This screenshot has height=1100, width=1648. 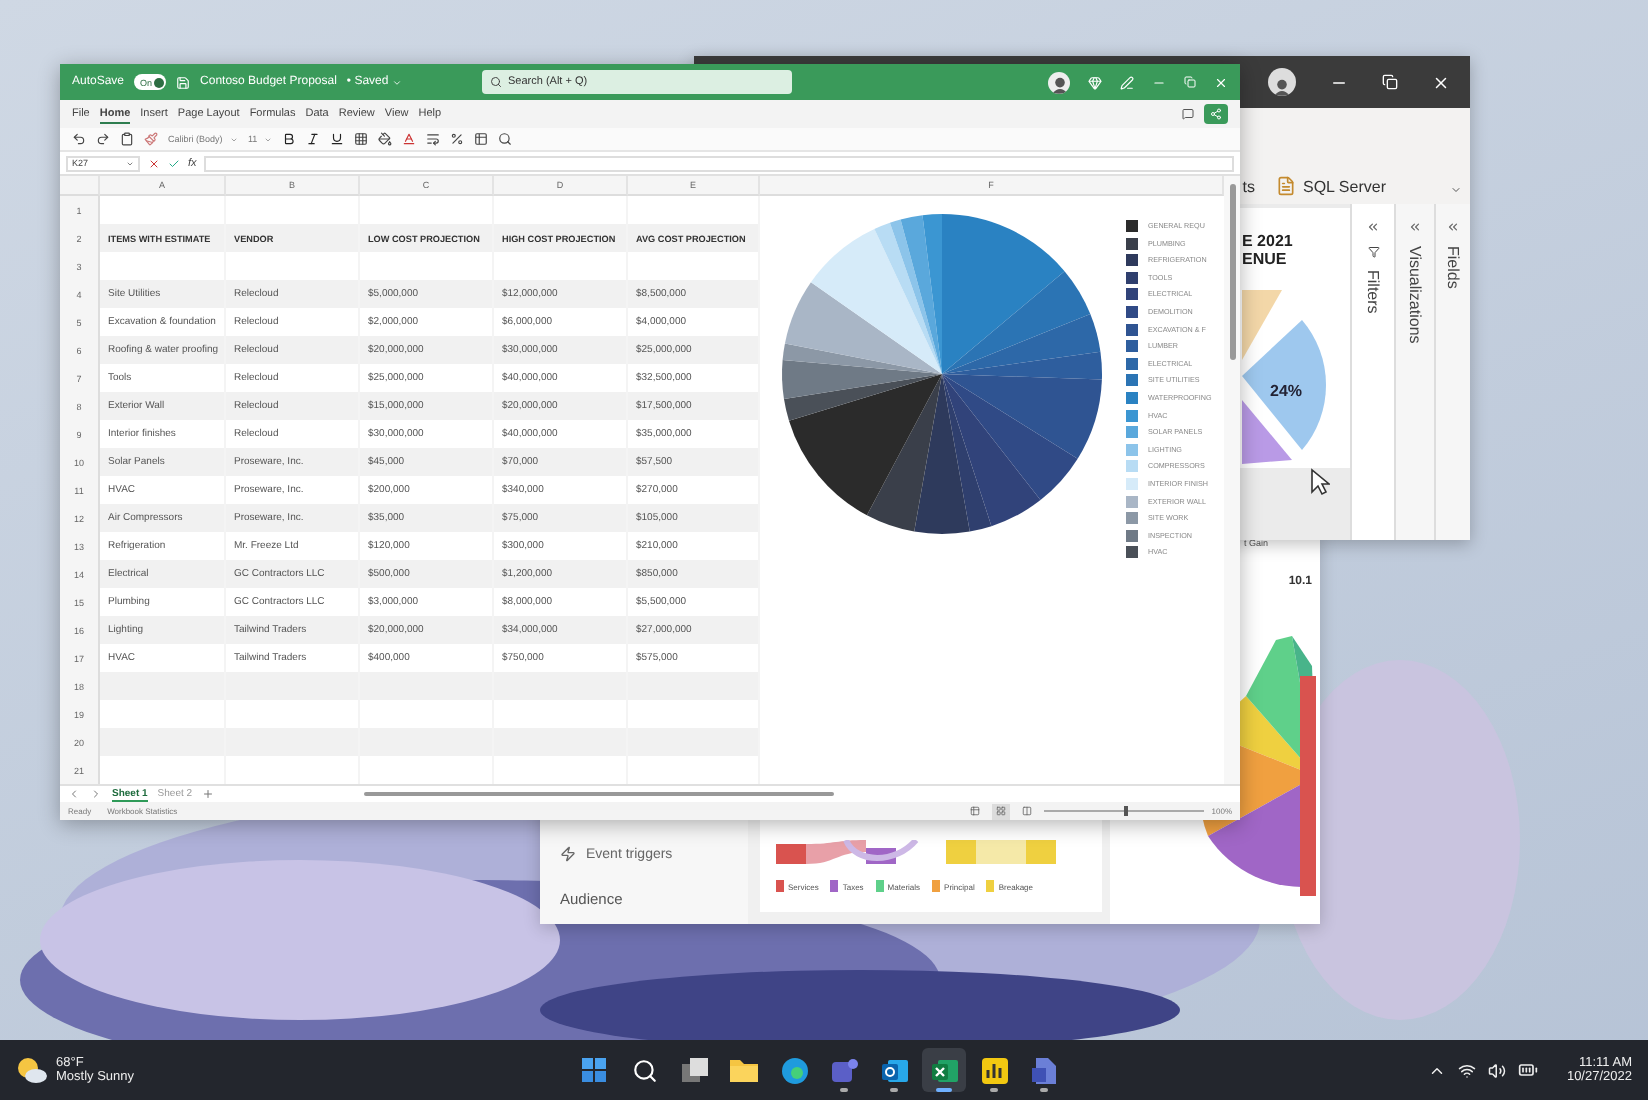 What do you see at coordinates (844, 1070) in the screenshot?
I see `chat-app-icon` at bounding box center [844, 1070].